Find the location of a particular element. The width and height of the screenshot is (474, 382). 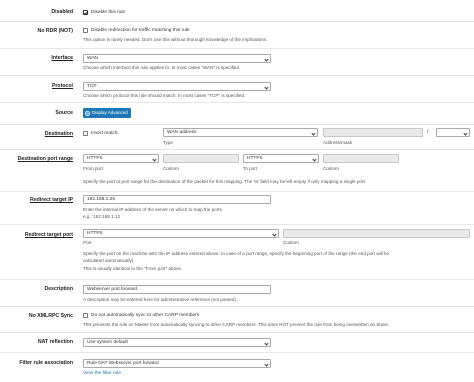

from-port-select: HTTPS is located at coordinates (121, 158).